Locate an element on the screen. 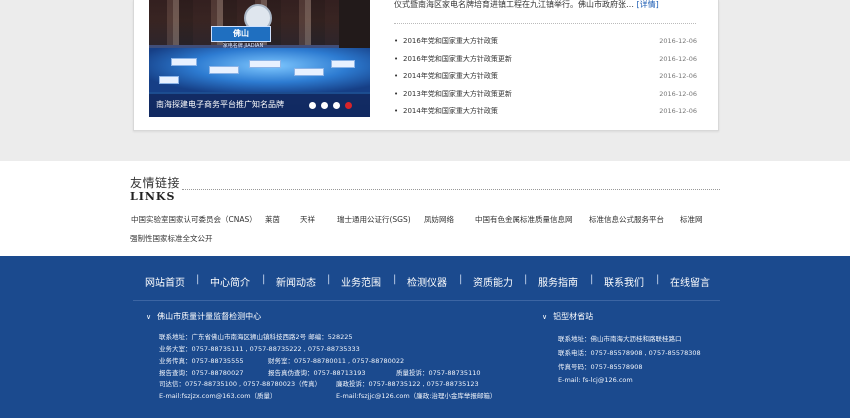 This screenshot has width=850, height=418. left-info-line: 廉政投诉：0757-88735122 , 0757-88735123 is located at coordinates (407, 384).